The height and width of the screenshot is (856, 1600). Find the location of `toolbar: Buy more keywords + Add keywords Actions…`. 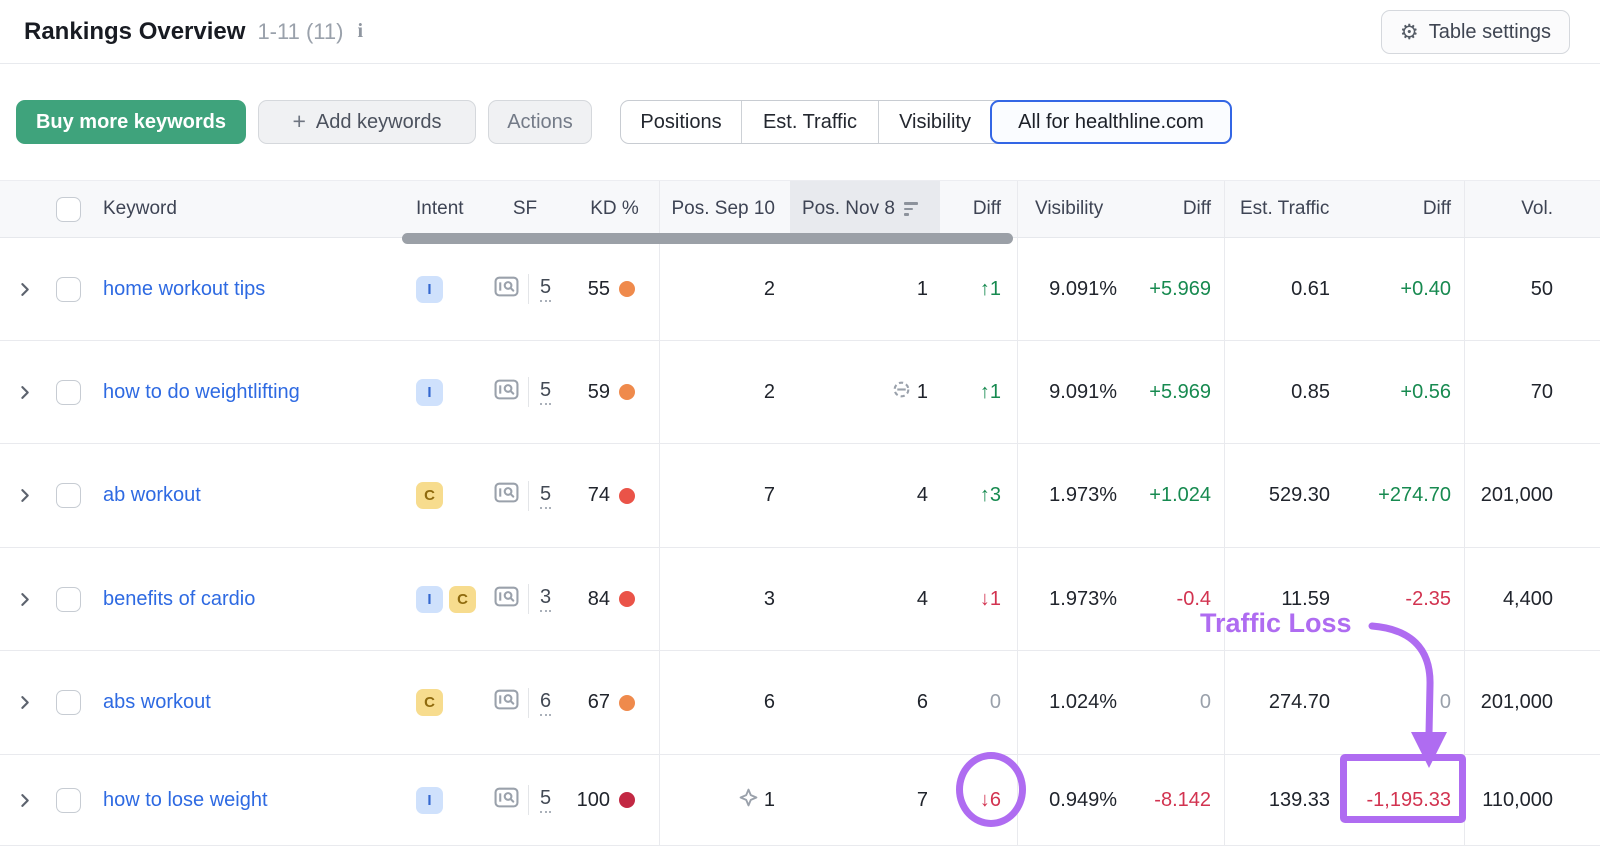

toolbar: Buy more keywords + Add keywords Actions… is located at coordinates (808, 122).